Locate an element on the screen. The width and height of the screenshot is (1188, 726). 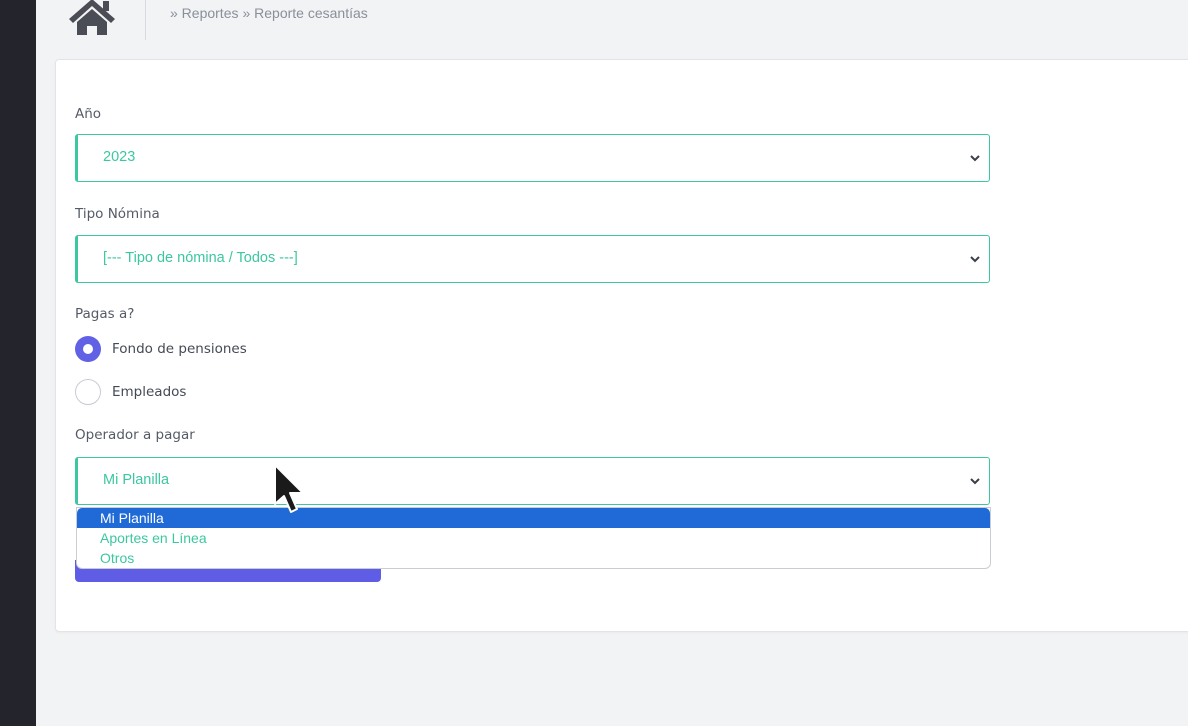
breadcrumb-item-reporte-cesantias: » Reporte cesantías is located at coordinates (305, 13).